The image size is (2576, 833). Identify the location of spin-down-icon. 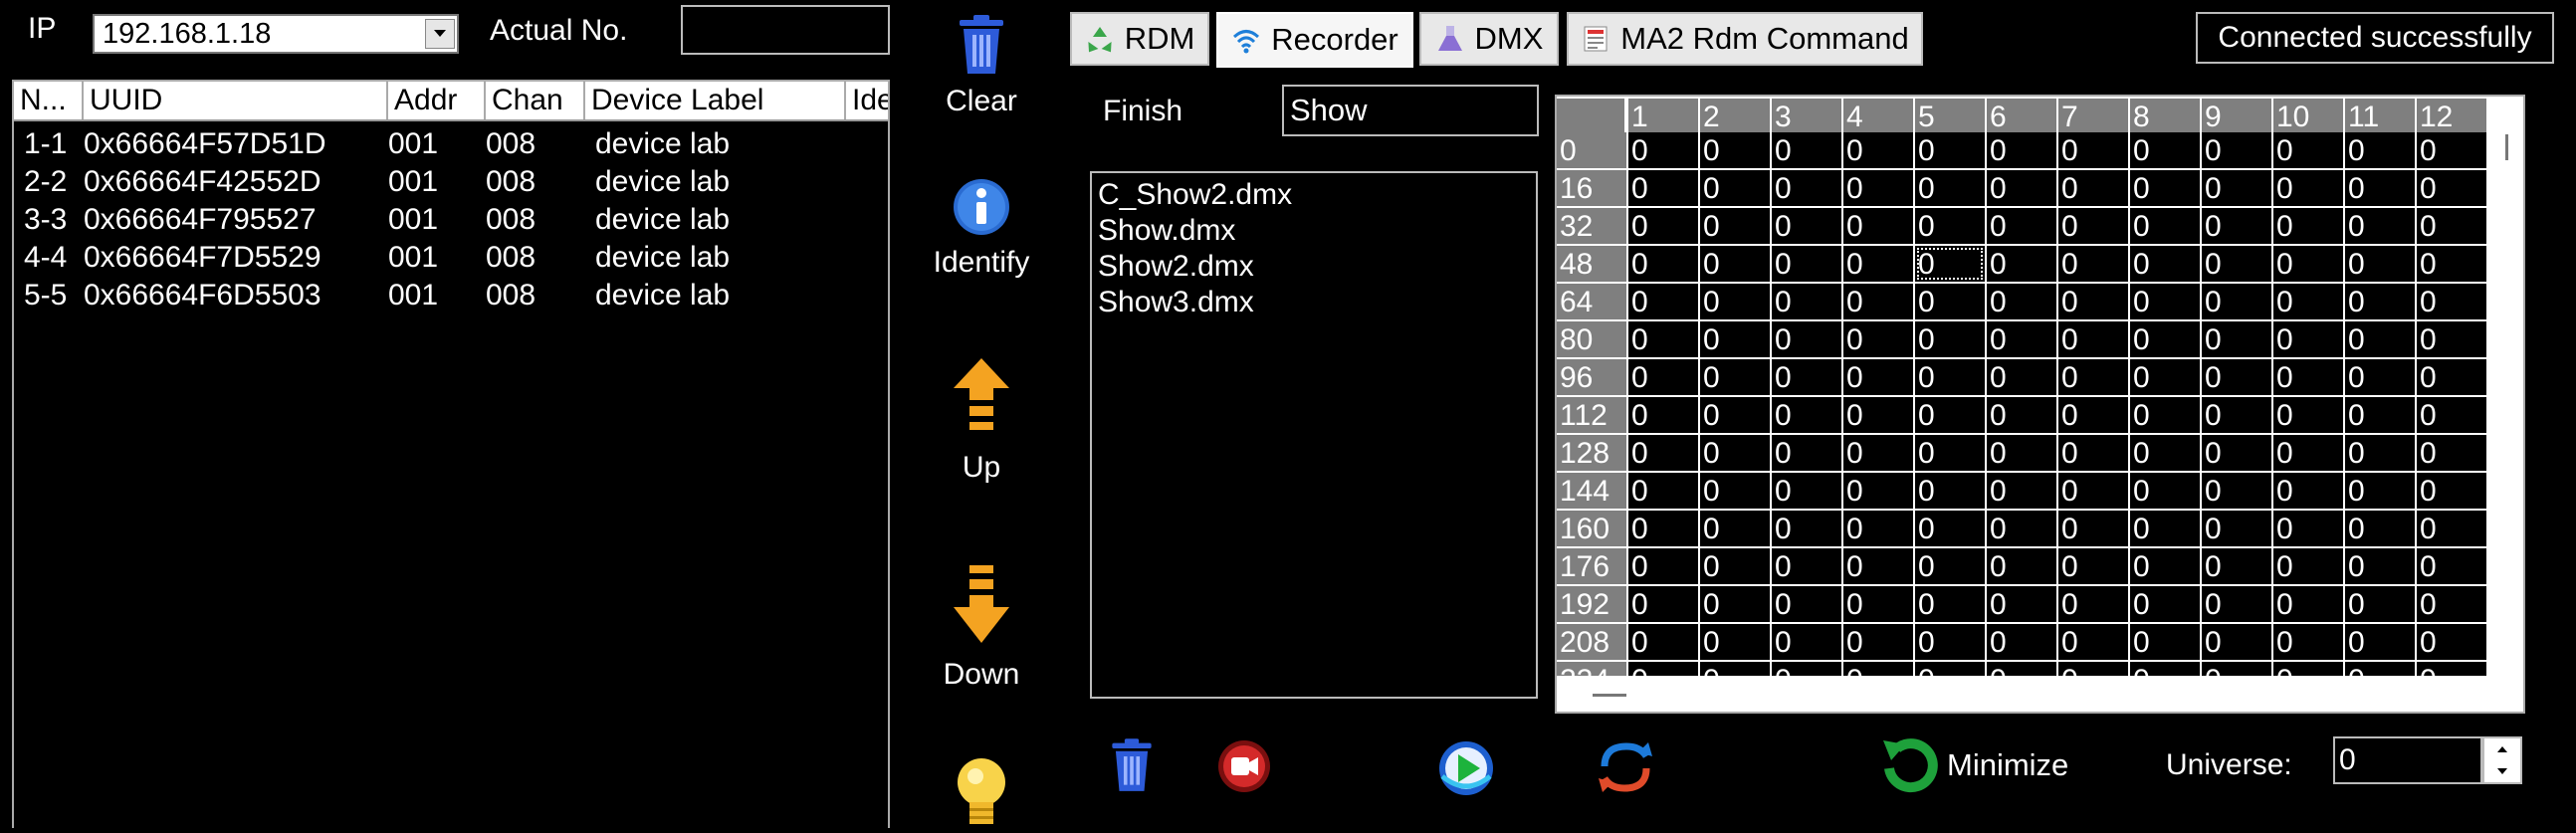
(2502, 771).